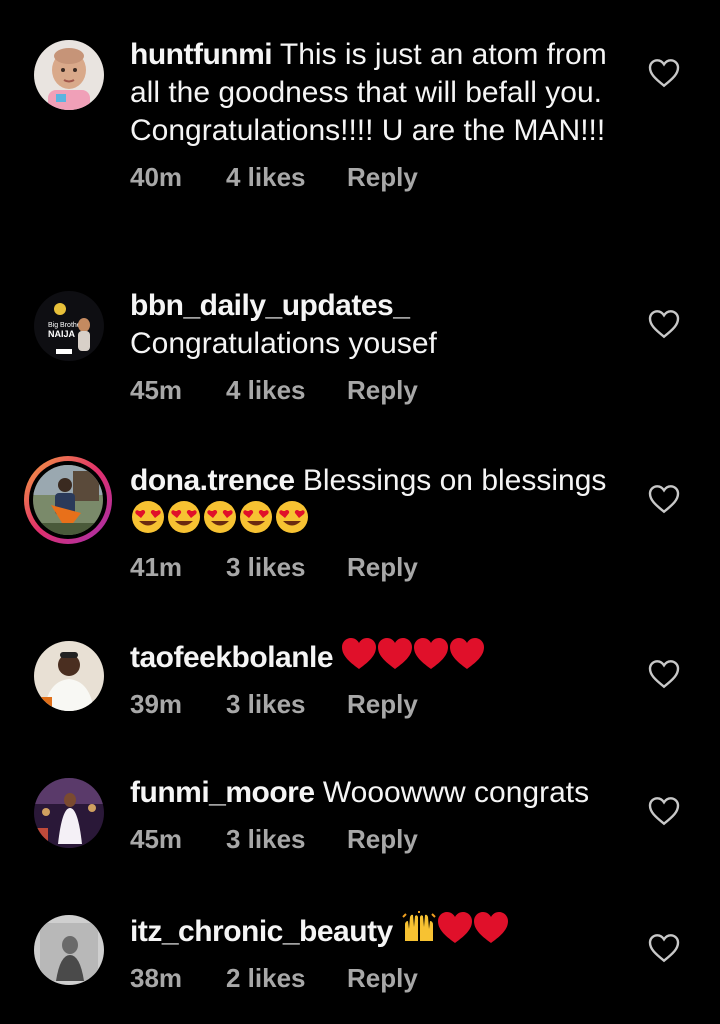 This screenshot has width=720, height=1024. I want to click on avatar-story-ring, so click(68, 500).